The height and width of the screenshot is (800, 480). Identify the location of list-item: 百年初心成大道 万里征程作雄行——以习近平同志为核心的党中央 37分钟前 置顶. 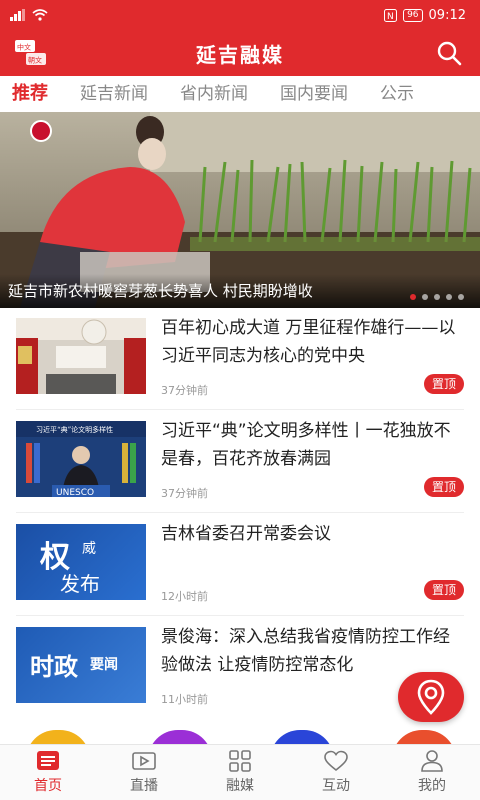
(240, 359).